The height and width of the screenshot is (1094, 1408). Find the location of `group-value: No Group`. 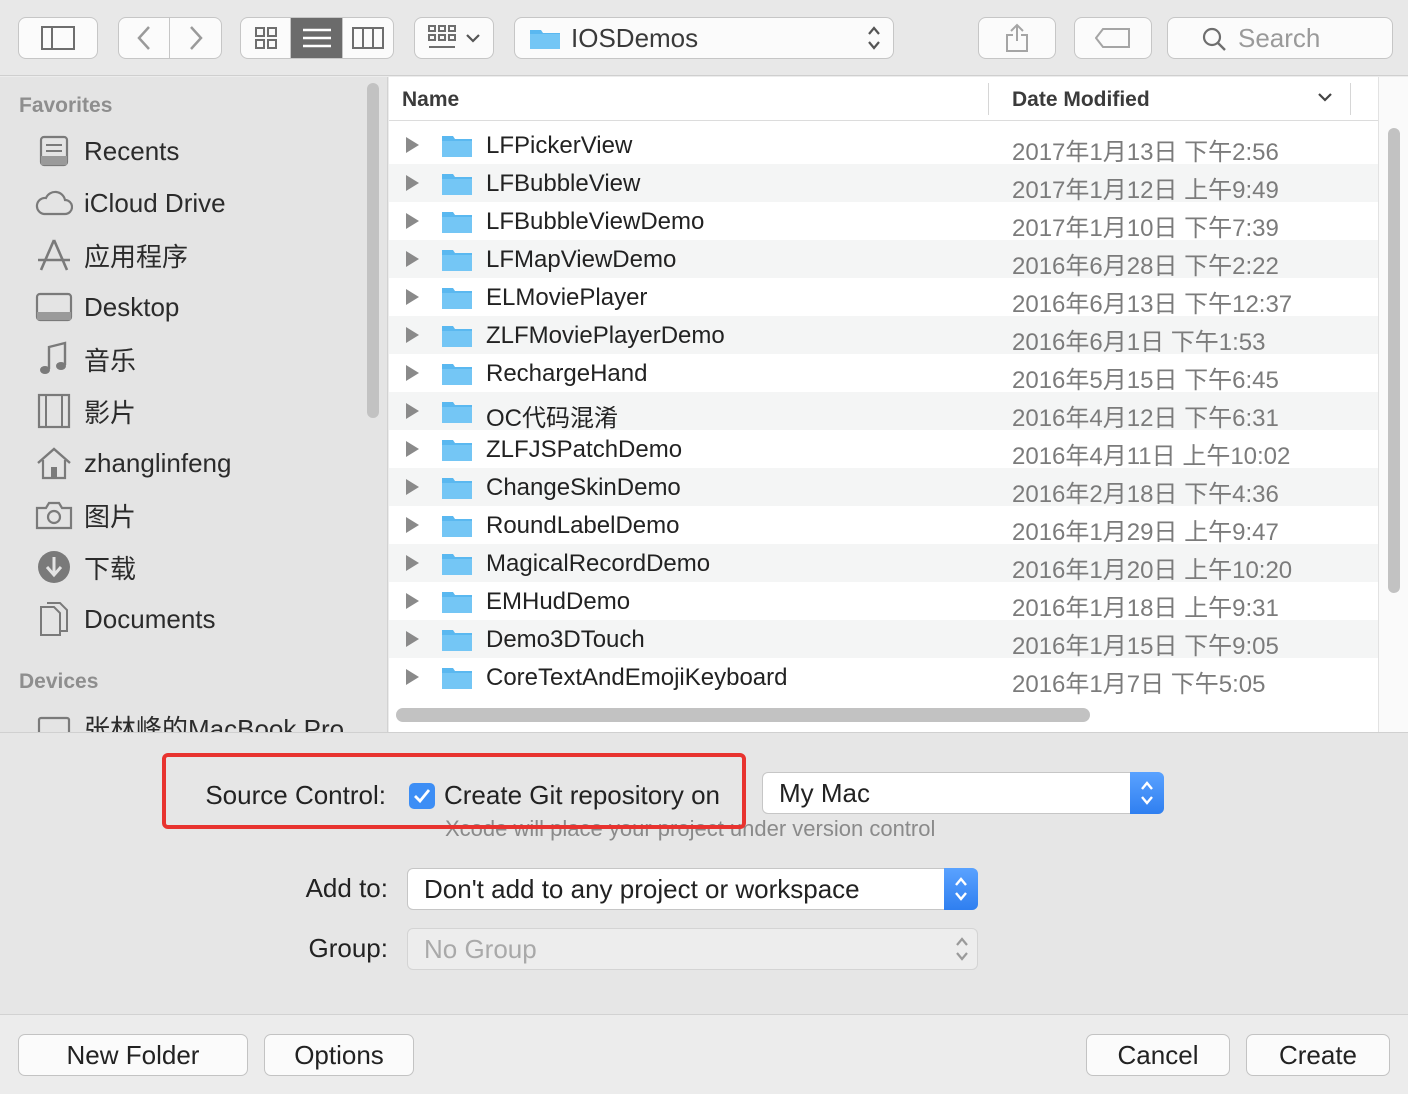

group-value: No Group is located at coordinates (480, 948).